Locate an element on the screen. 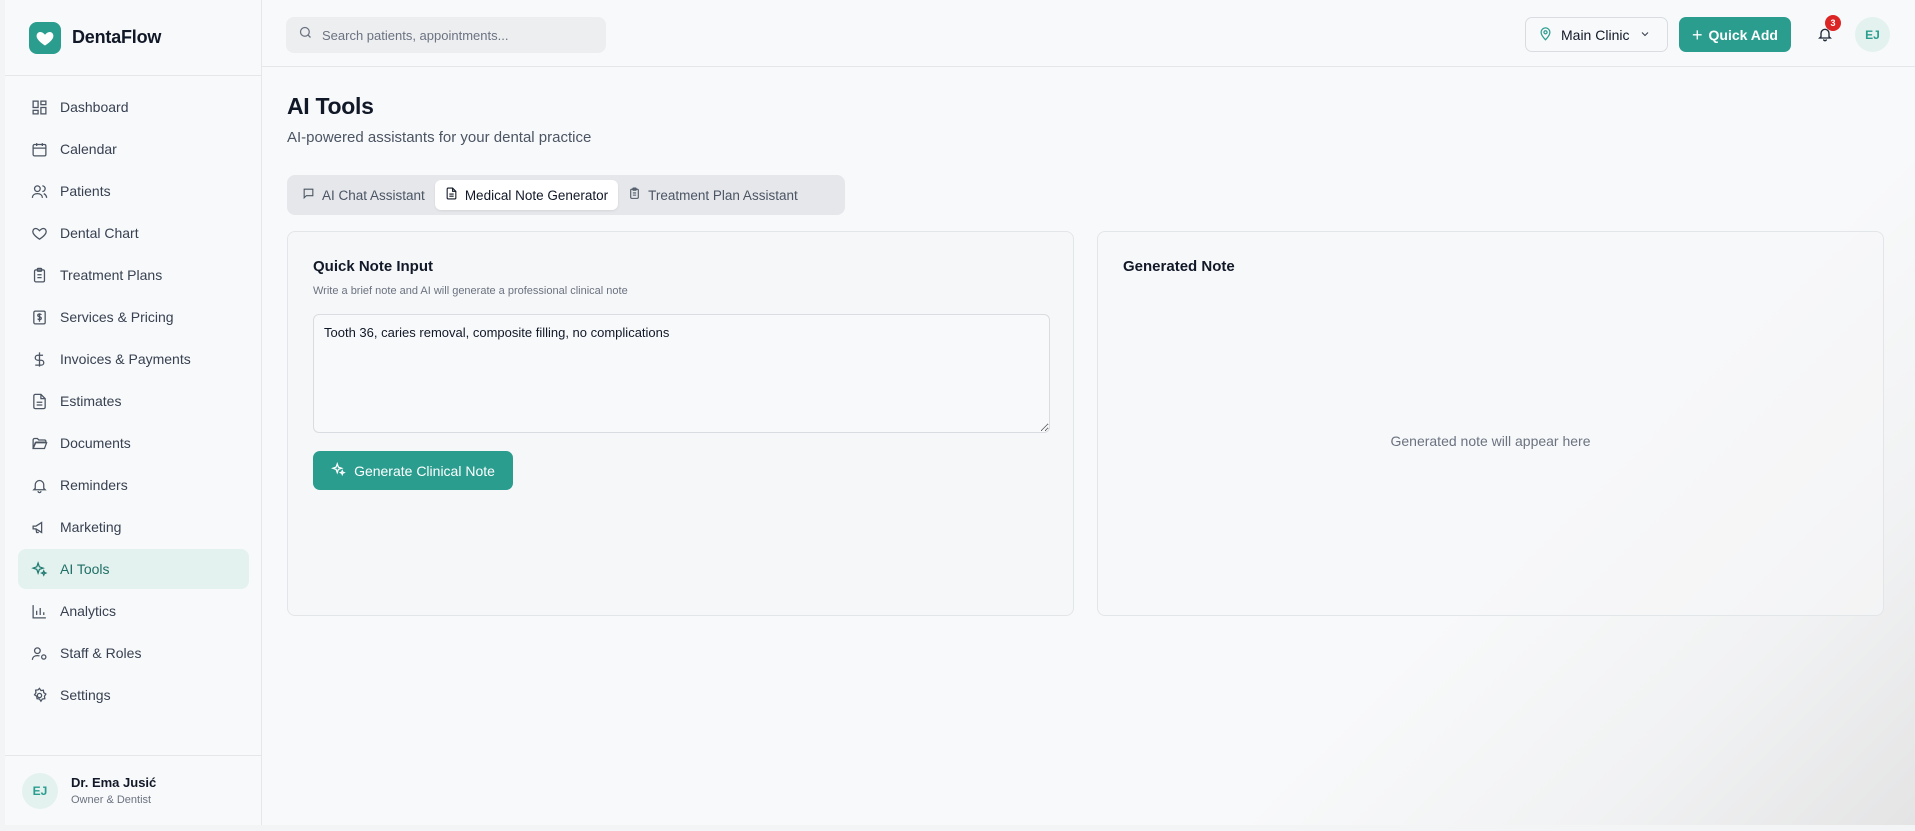 The height and width of the screenshot is (831, 1915). calendar-icon is located at coordinates (39, 149).